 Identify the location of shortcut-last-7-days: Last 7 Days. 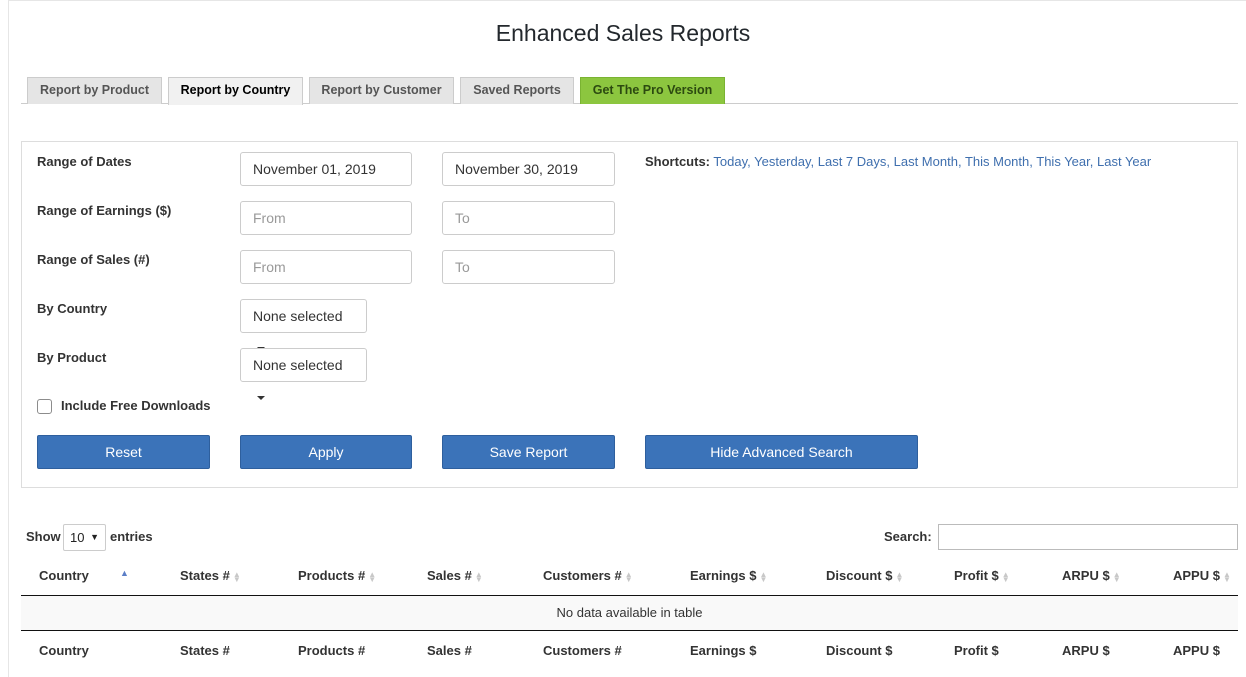
(852, 161).